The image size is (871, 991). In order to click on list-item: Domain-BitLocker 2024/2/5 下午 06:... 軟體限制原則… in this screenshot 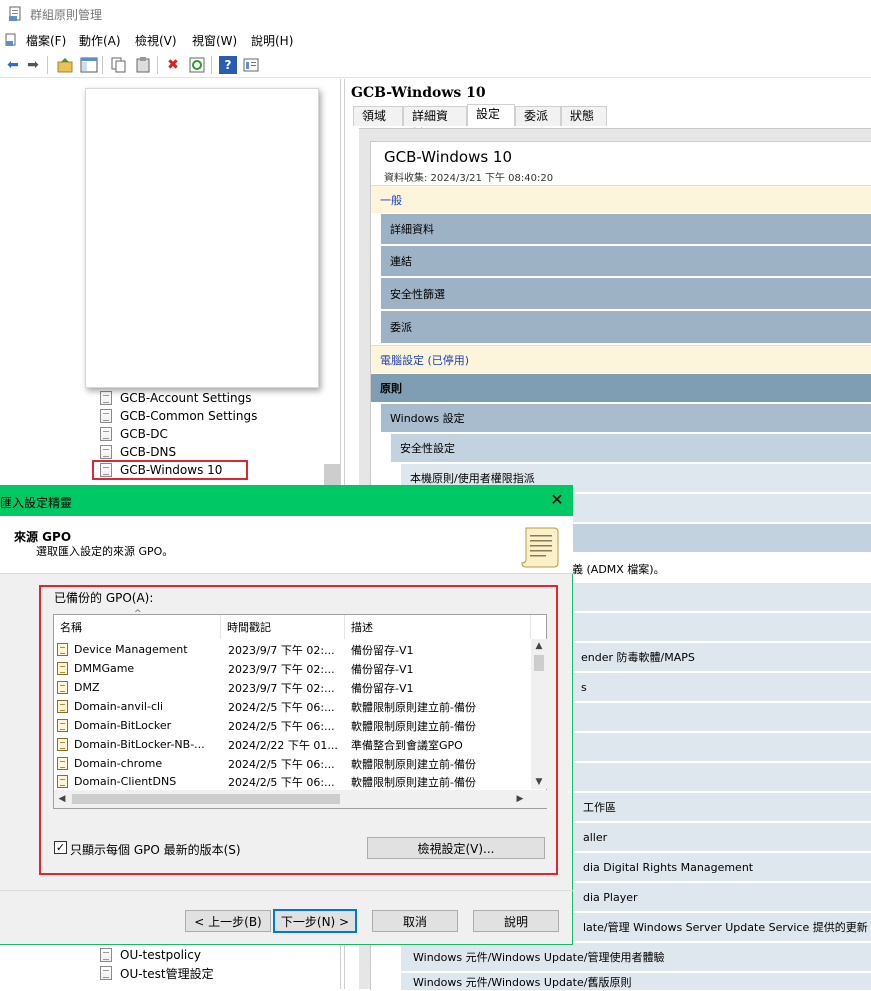, I will do `click(292, 725)`.